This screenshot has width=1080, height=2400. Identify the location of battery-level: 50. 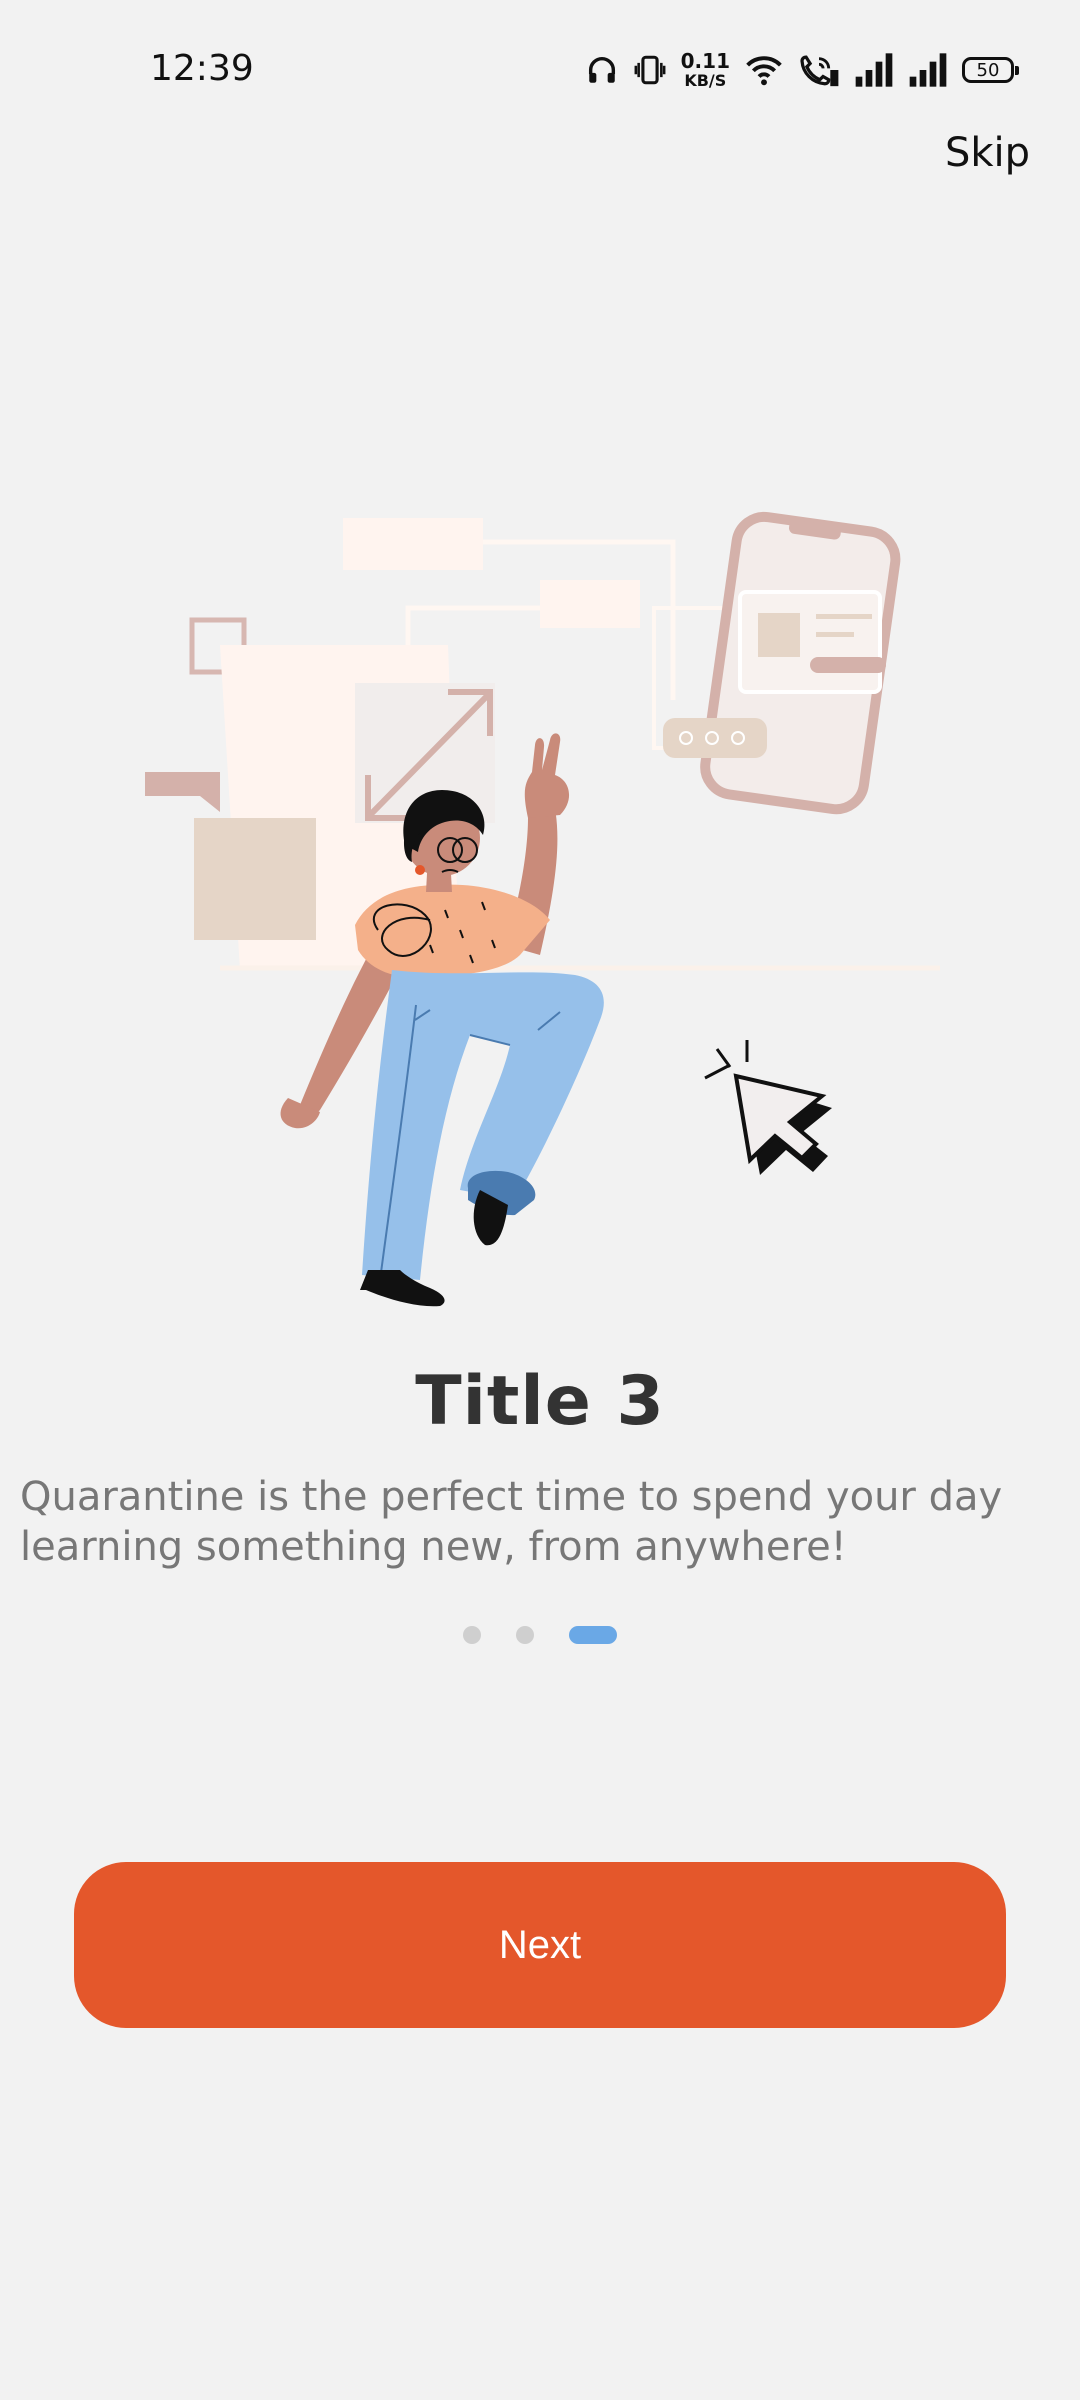
(988, 70).